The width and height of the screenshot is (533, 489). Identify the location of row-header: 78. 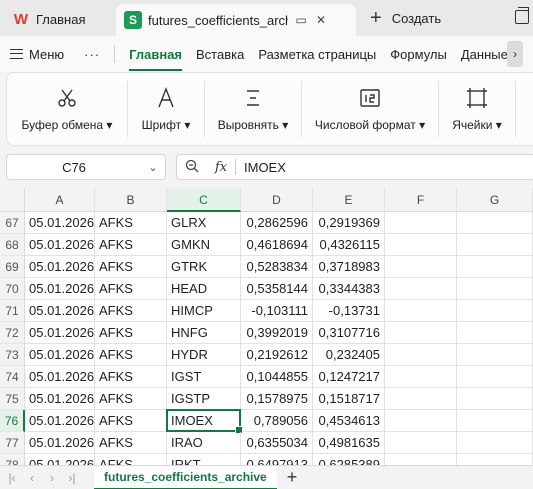
(12, 459).